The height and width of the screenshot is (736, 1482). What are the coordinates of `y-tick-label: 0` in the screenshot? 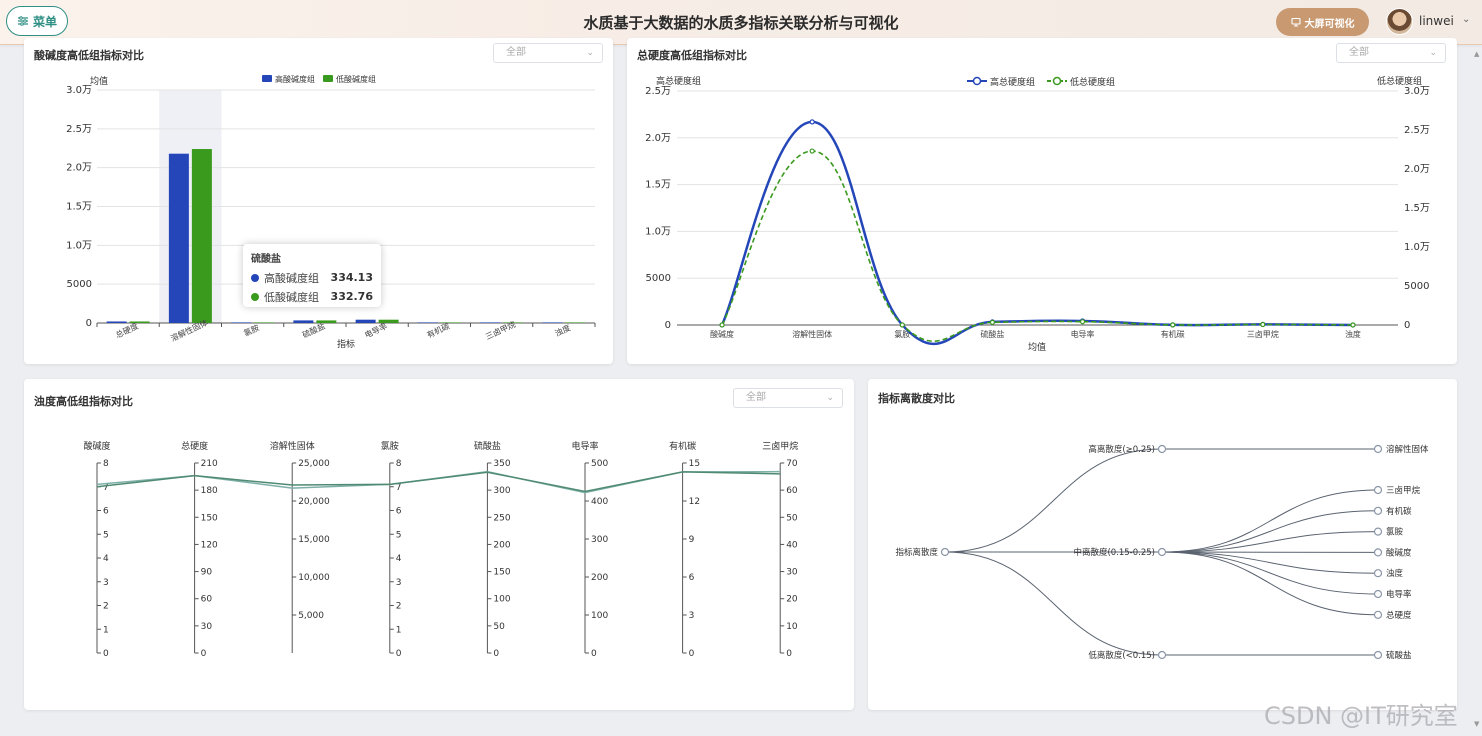 It's located at (89, 323).